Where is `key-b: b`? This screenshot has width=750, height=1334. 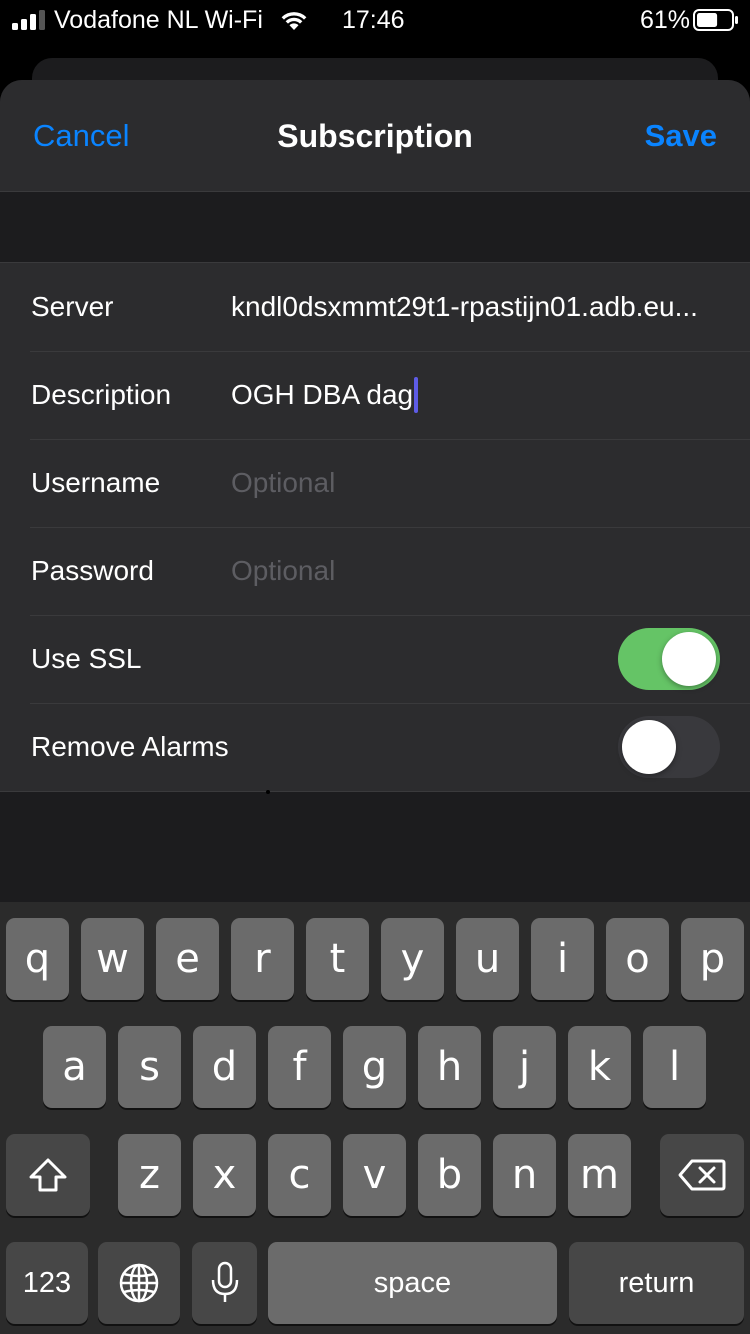 key-b: b is located at coordinates (449, 1175).